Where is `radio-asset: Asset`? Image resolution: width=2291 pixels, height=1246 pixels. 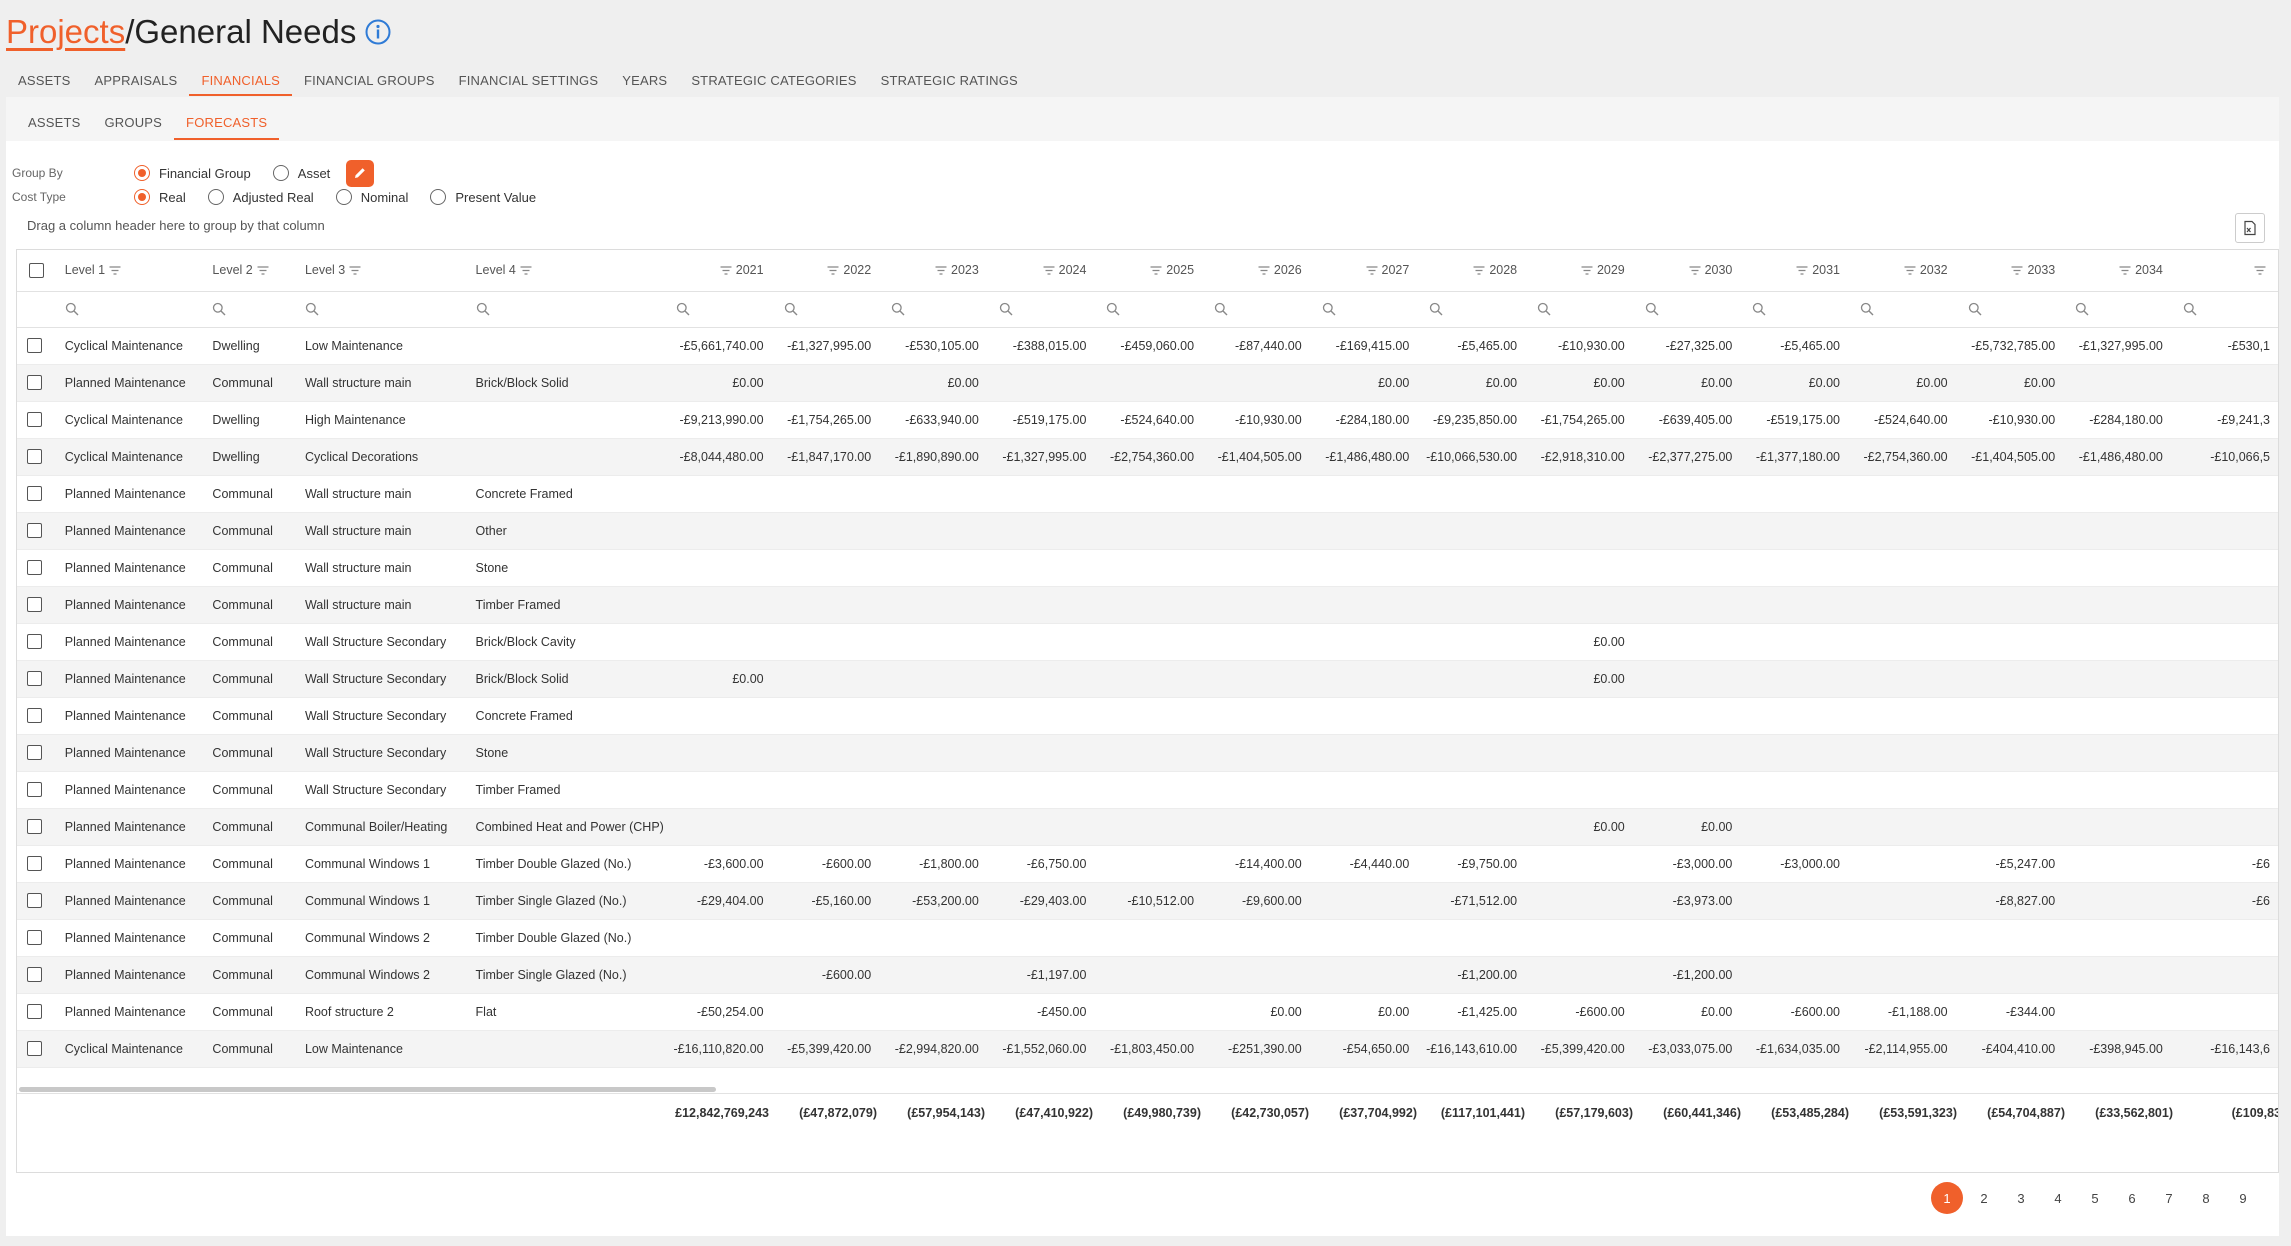 radio-asset: Asset is located at coordinates (301, 173).